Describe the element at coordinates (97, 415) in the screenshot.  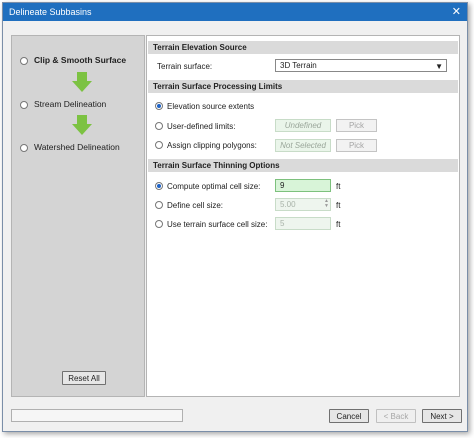
I see `status-bar` at that location.